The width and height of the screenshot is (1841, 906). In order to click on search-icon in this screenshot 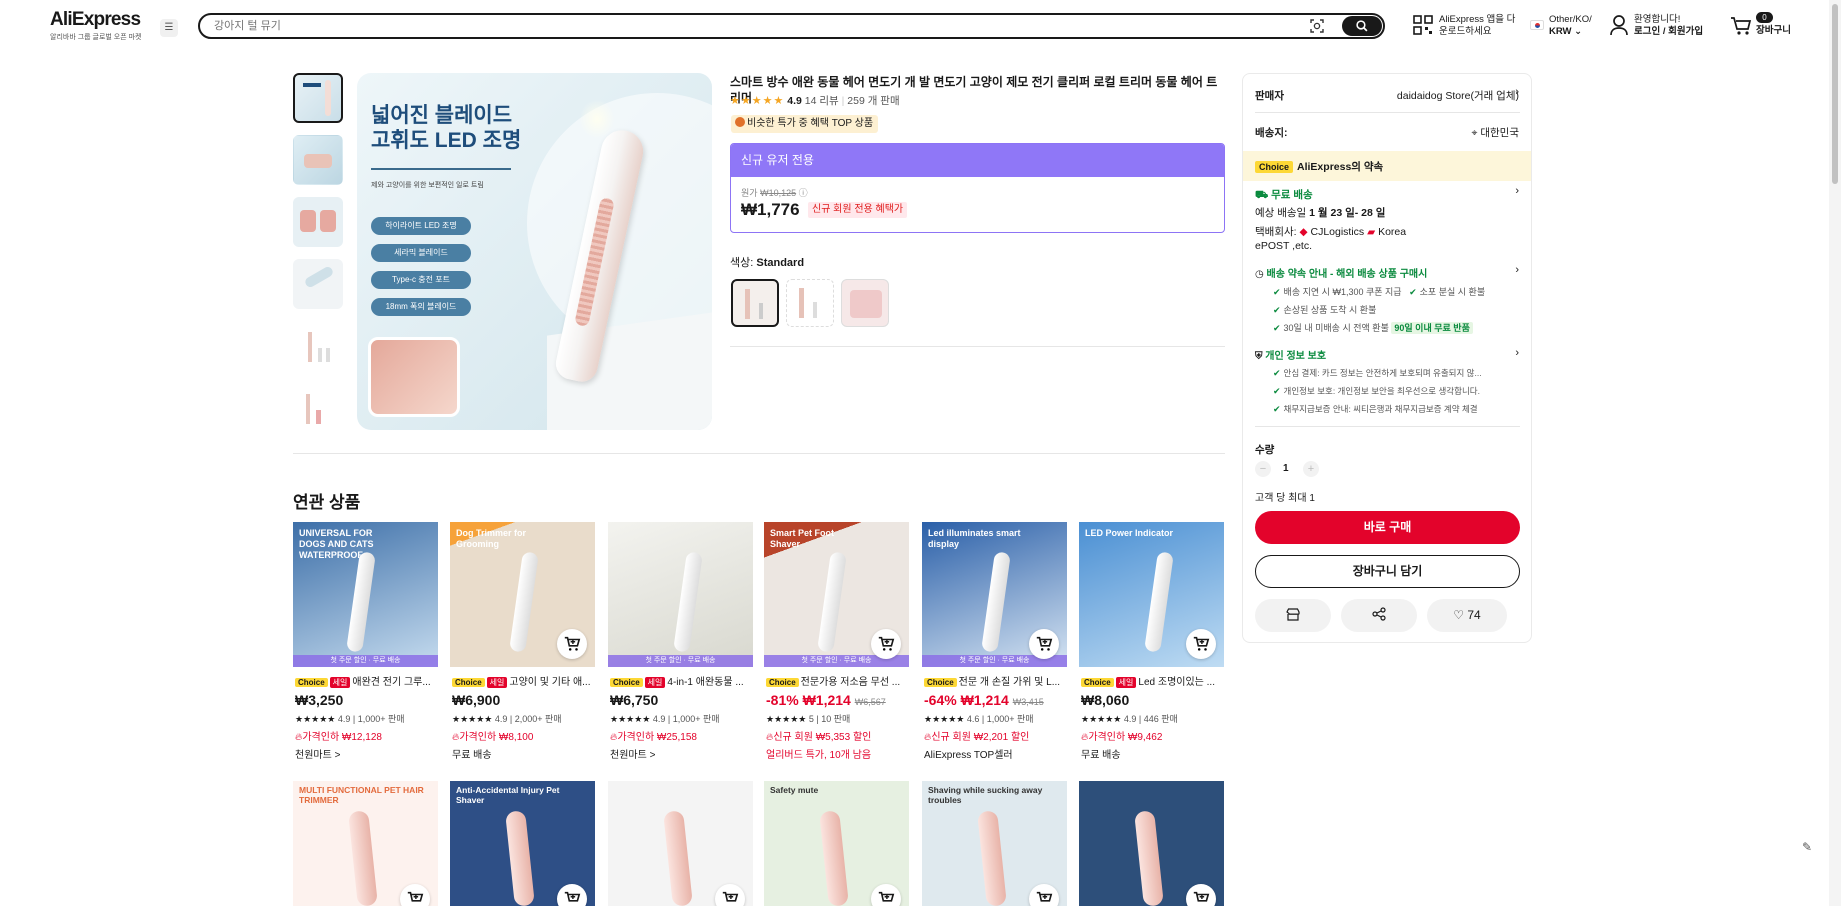, I will do `click(1362, 26)`.